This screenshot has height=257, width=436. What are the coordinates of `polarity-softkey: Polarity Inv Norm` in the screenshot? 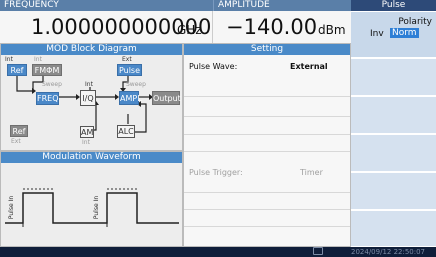 It's located at (393, 34).